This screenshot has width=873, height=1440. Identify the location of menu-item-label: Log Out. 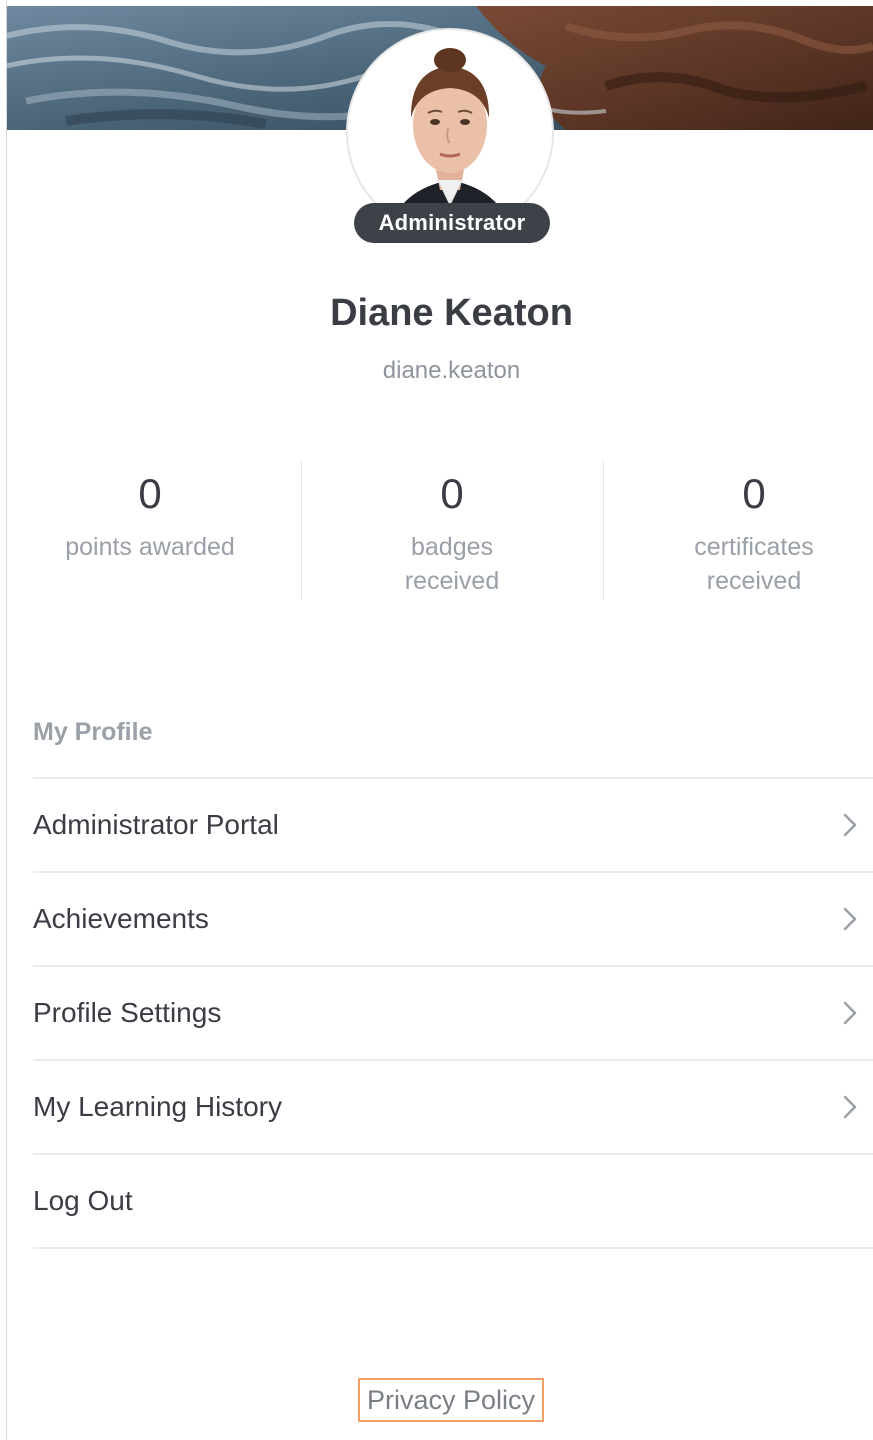
(83, 1200).